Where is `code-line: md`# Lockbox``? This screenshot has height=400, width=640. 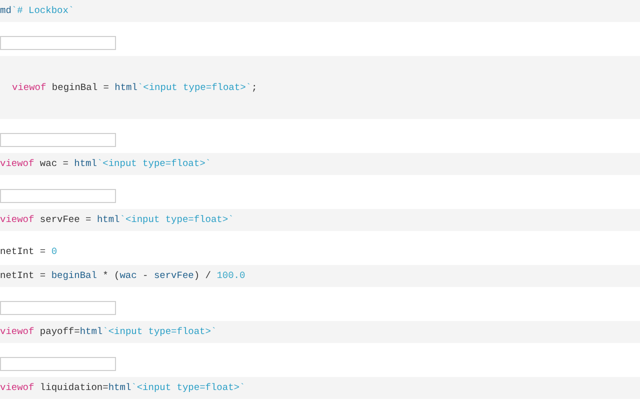 code-line: md`# Lockbox` is located at coordinates (37, 11).